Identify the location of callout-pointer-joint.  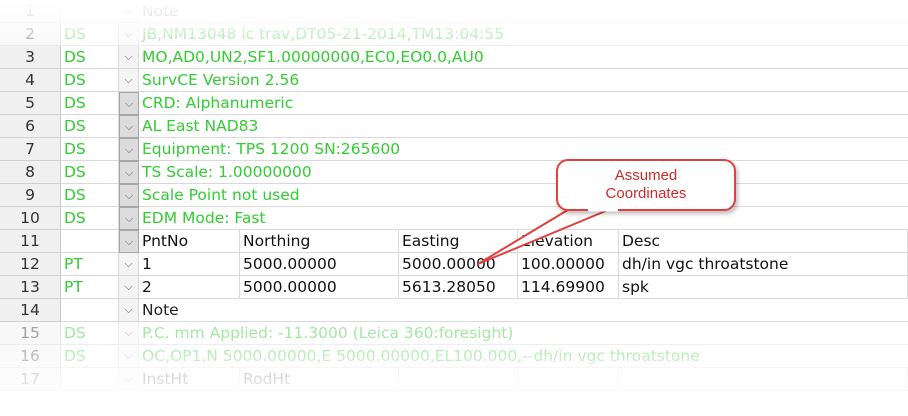
(603, 210).